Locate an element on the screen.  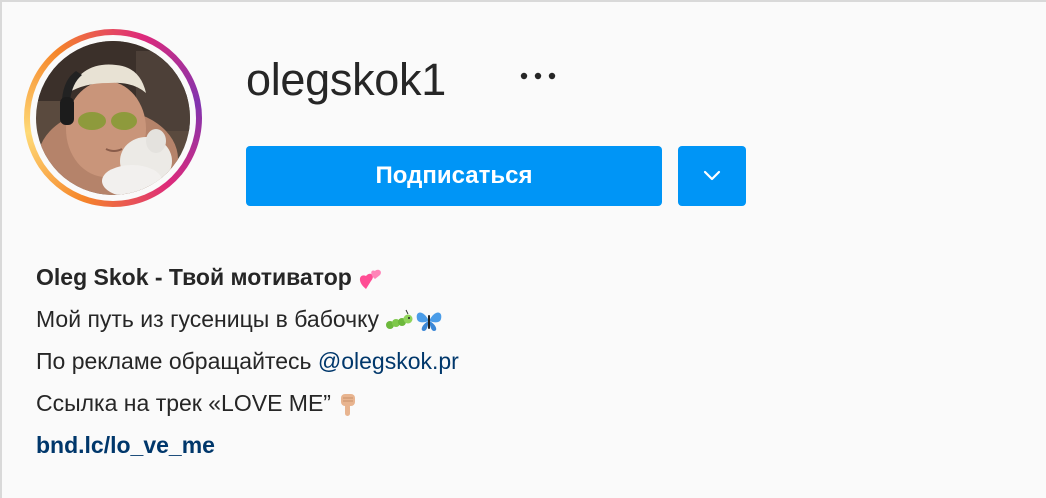
two-hearts-icon is located at coordinates (371, 279).